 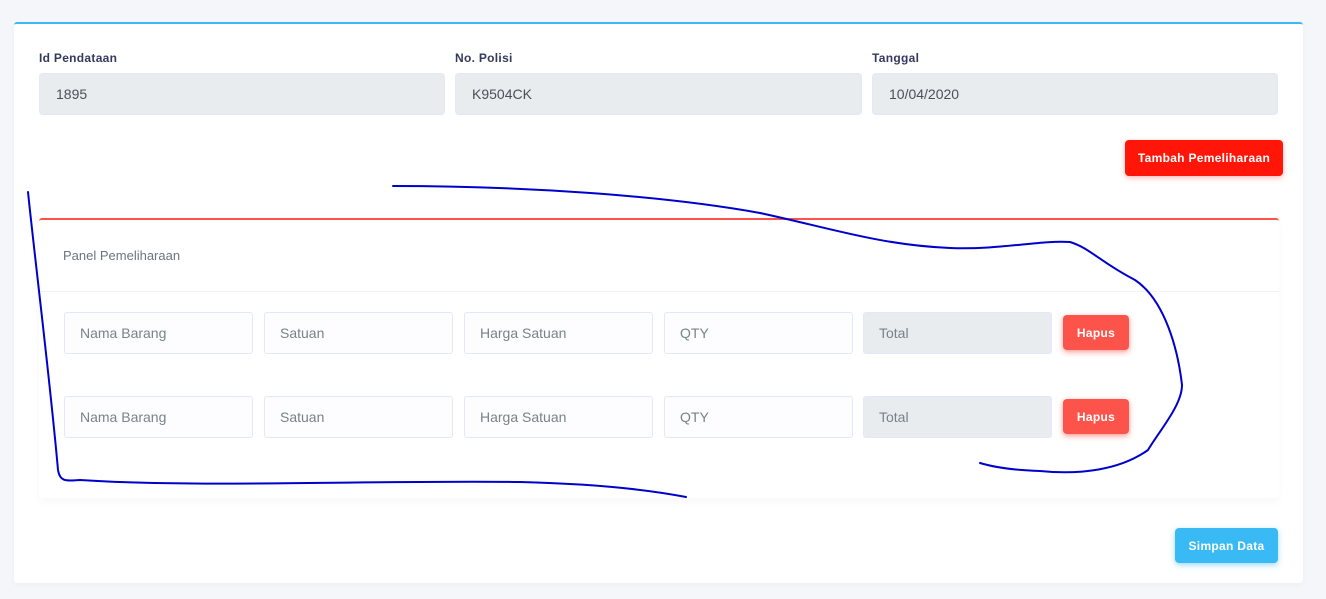 I want to click on panel-header: Panel Pemeliharaan, so click(x=659, y=256).